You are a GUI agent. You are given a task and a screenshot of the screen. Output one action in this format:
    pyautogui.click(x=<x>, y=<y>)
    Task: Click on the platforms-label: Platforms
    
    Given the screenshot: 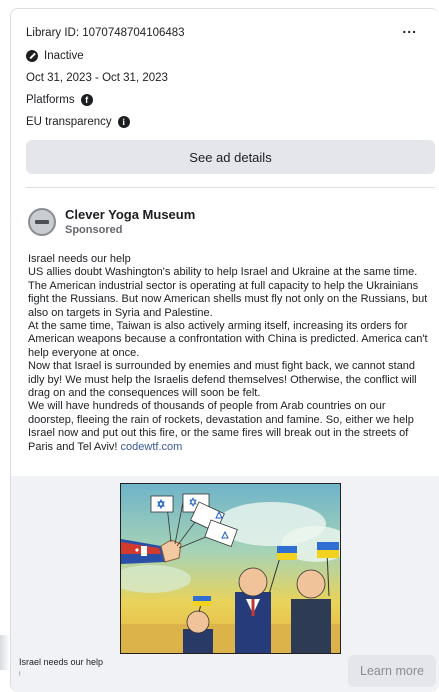 What is the action you would take?
    pyautogui.click(x=50, y=100)
    